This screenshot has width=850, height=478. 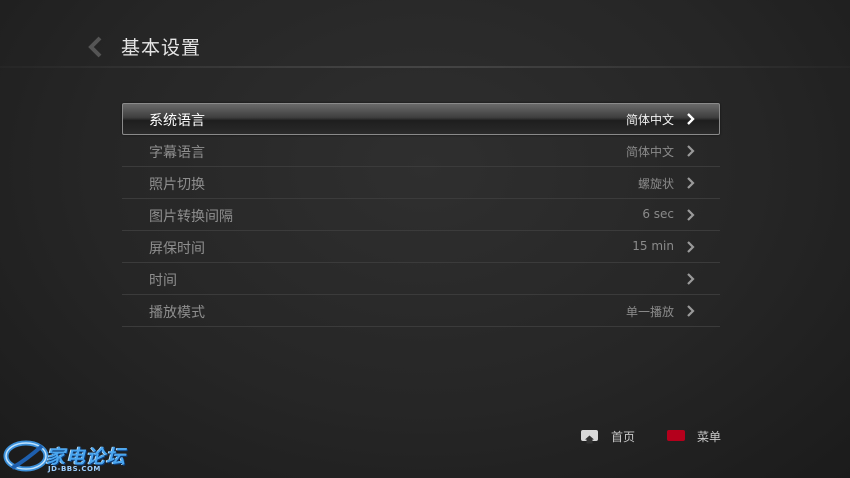 I want to click on setting-row-playback-mode: 播放模式 单一播放, so click(x=421, y=311).